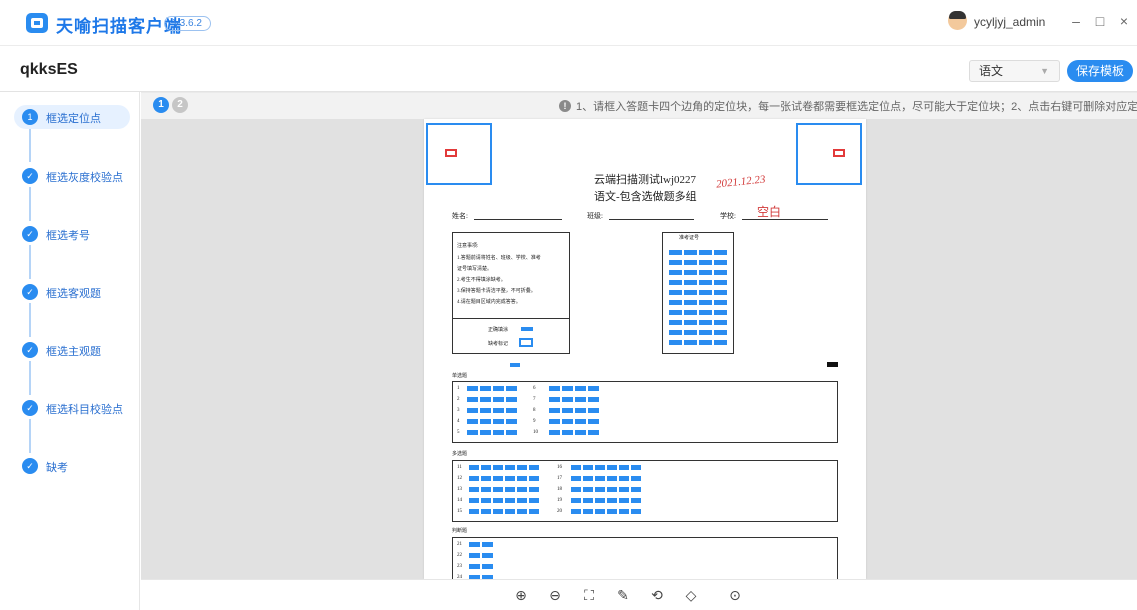 The image size is (1137, 610). Describe the element at coordinates (565, 106) in the screenshot. I see `info-icon: !` at that location.